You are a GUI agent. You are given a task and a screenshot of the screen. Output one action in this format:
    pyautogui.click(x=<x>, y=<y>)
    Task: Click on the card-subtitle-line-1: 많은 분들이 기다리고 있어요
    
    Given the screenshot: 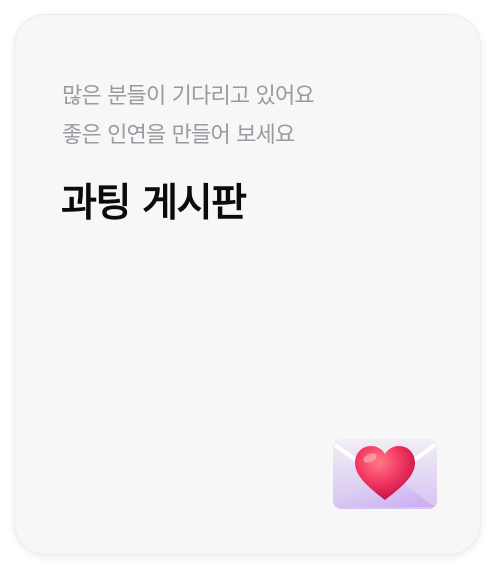 What is the action you would take?
    pyautogui.click(x=188, y=96)
    